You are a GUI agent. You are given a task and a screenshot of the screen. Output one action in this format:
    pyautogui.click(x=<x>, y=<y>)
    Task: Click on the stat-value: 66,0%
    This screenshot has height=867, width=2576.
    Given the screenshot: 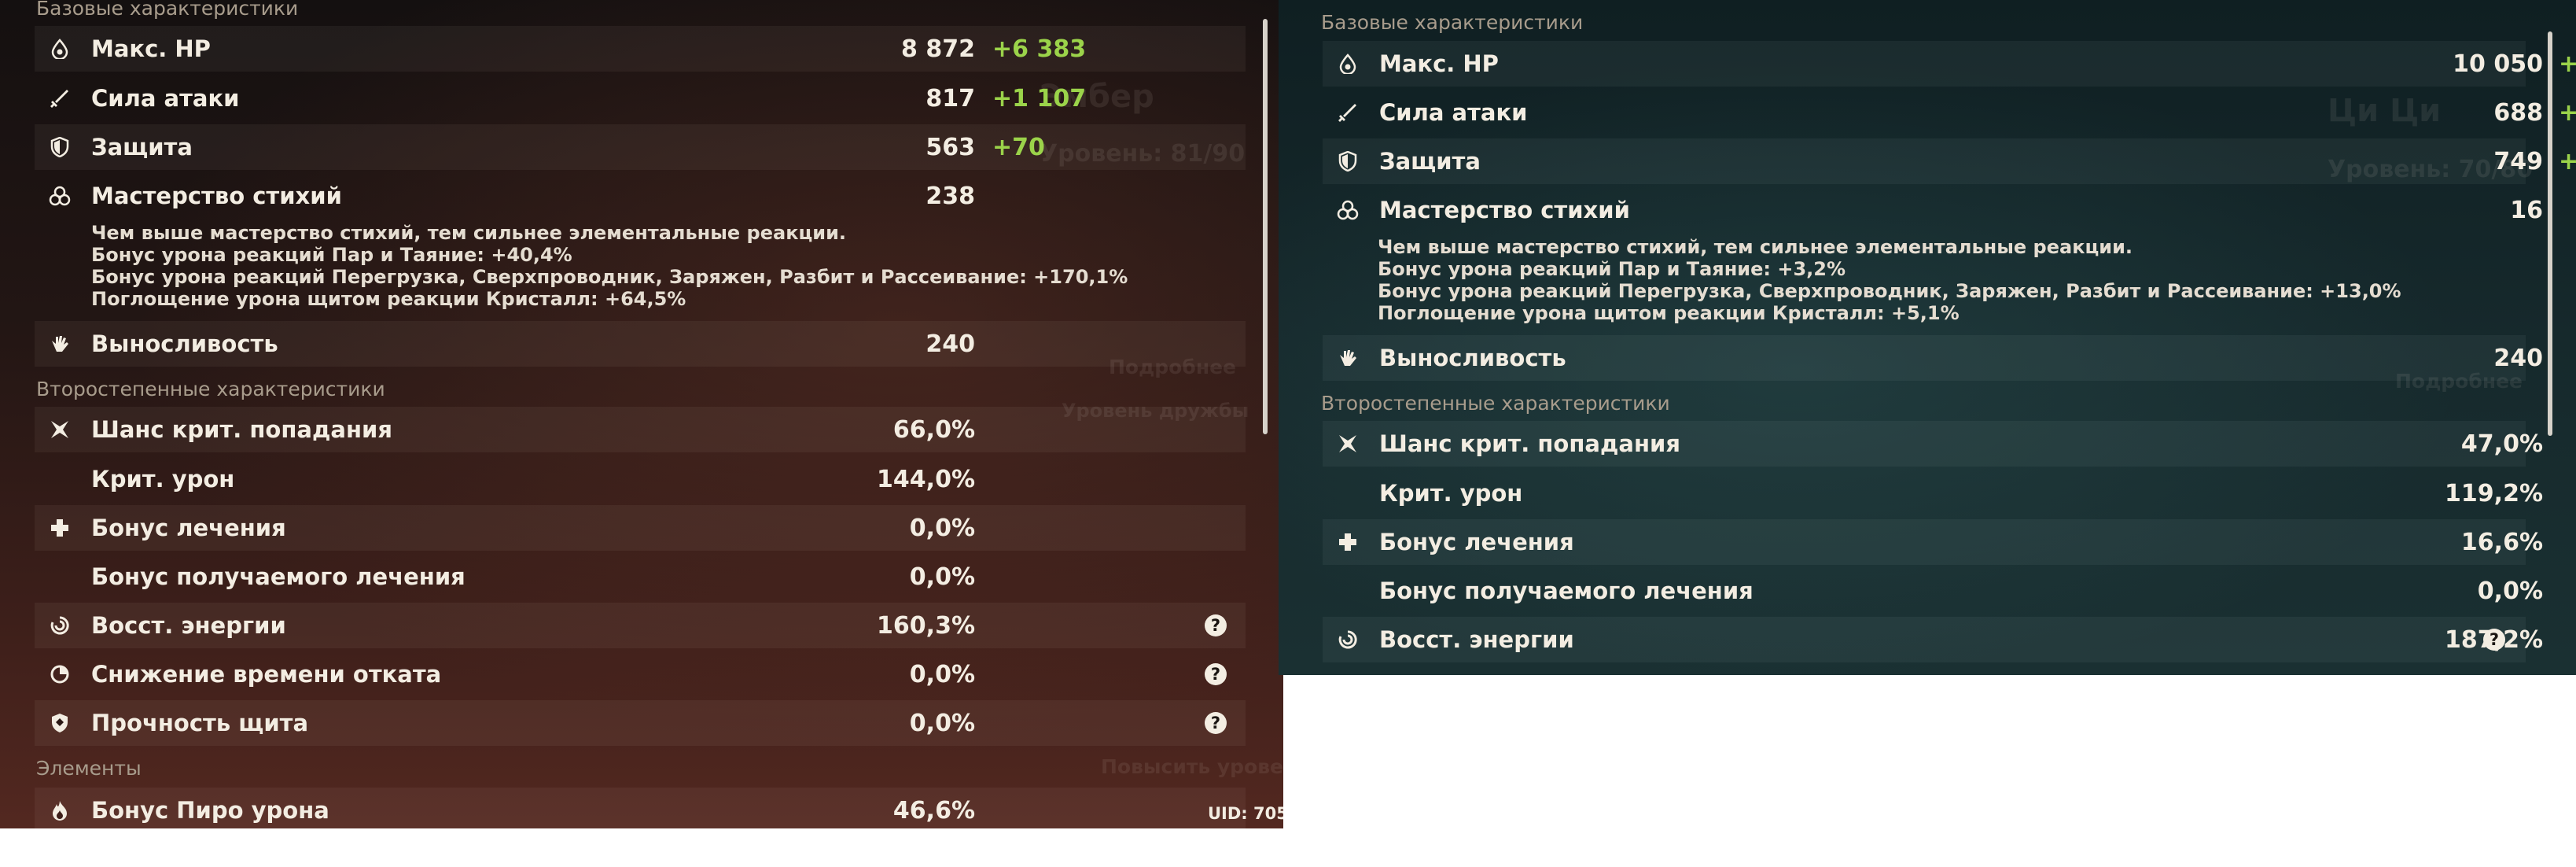 What is the action you would take?
    pyautogui.click(x=934, y=430)
    